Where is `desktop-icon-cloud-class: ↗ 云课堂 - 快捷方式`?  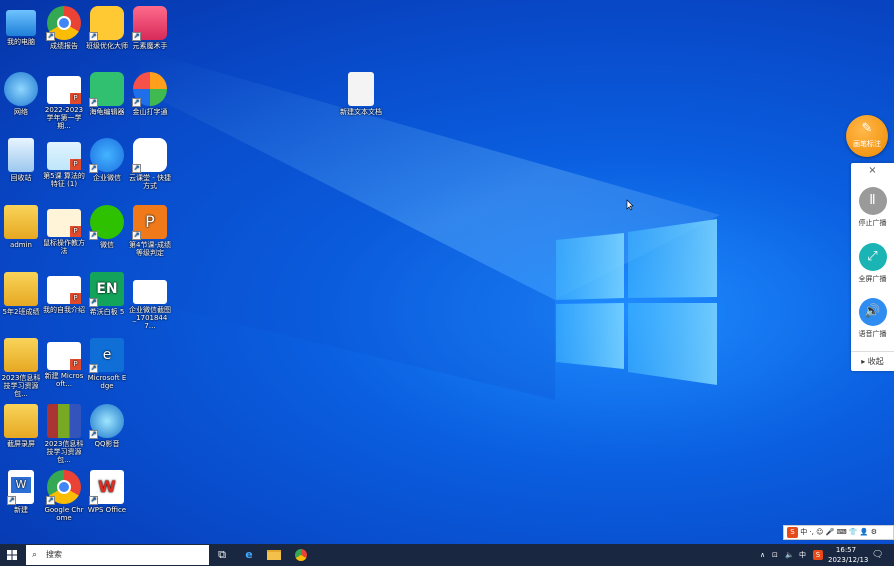
desktop-icon-cloud-class: ↗ 云课堂 - 快捷方式 is located at coordinates (150, 164).